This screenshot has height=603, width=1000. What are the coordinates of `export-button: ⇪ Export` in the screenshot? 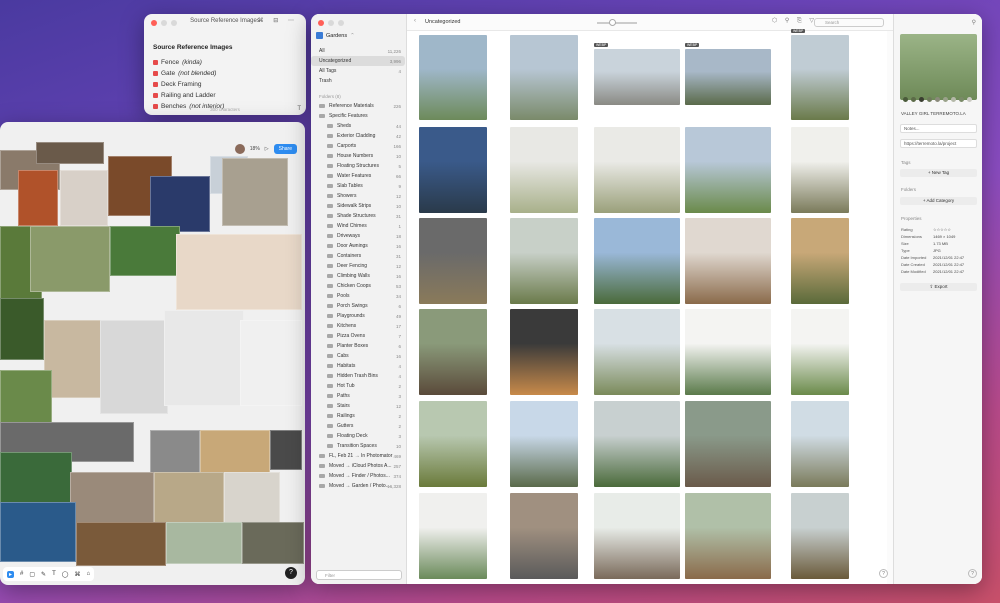 It's located at (938, 287).